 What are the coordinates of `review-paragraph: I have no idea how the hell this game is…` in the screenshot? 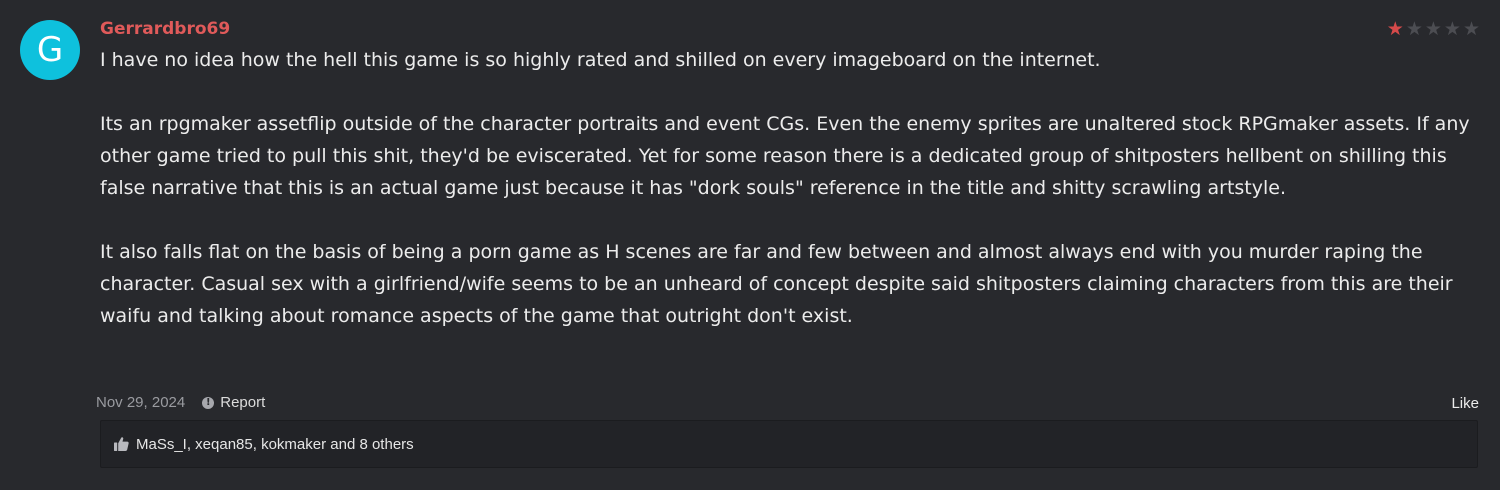 It's located at (600, 60).